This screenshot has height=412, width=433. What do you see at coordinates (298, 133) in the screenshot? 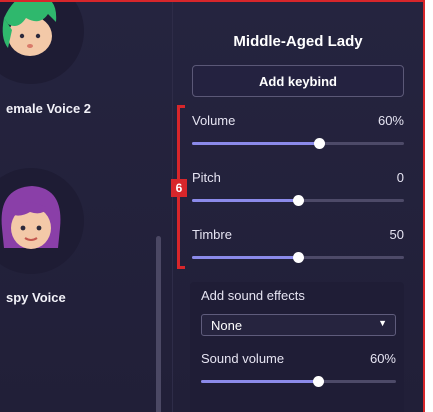
I see `volume-slider-row: Volume 60%` at bounding box center [298, 133].